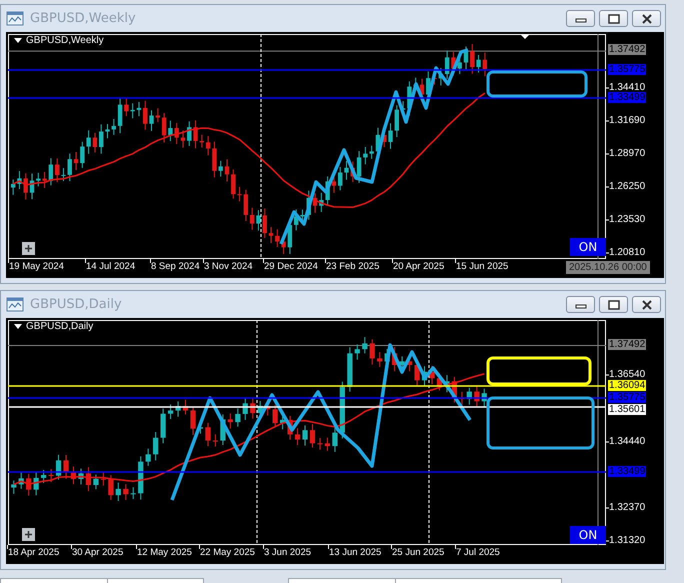 Image resolution: width=684 pixels, height=583 pixels. I want to click on price-axis-label: 1.32370, so click(627, 507).